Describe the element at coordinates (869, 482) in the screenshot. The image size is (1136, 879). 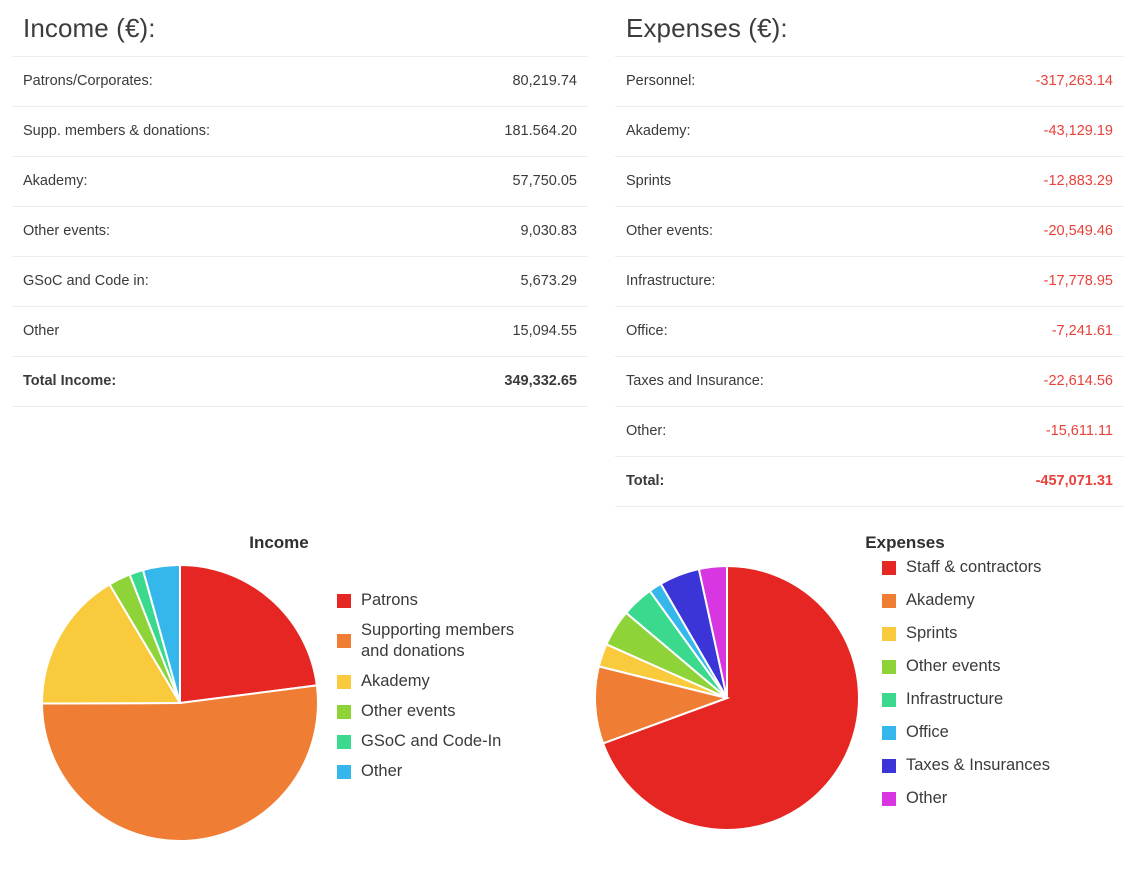
I see `table-total-row: Total: -457,071.31` at that location.